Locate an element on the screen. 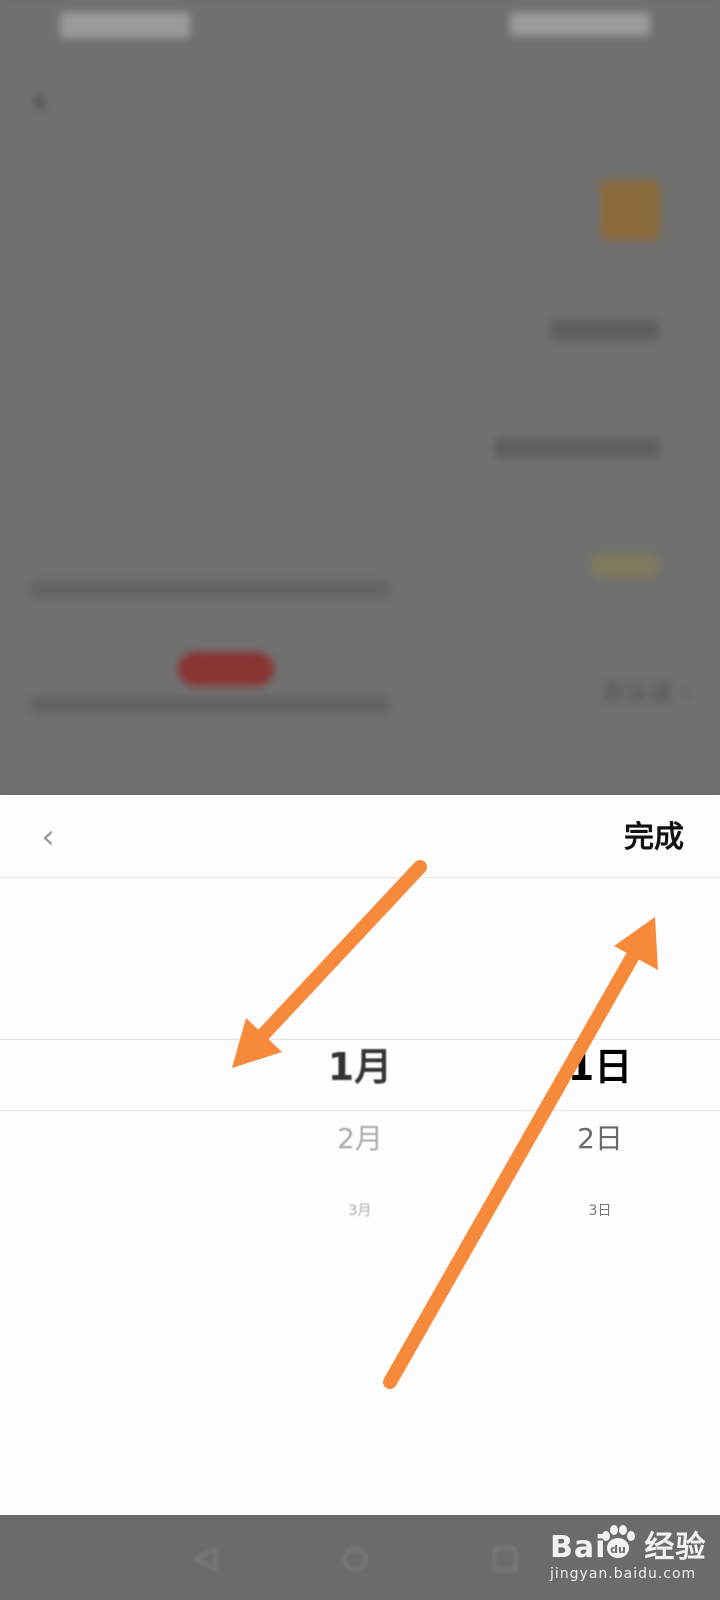 The image size is (720, 1600). status-badge is located at coordinates (226, 669).